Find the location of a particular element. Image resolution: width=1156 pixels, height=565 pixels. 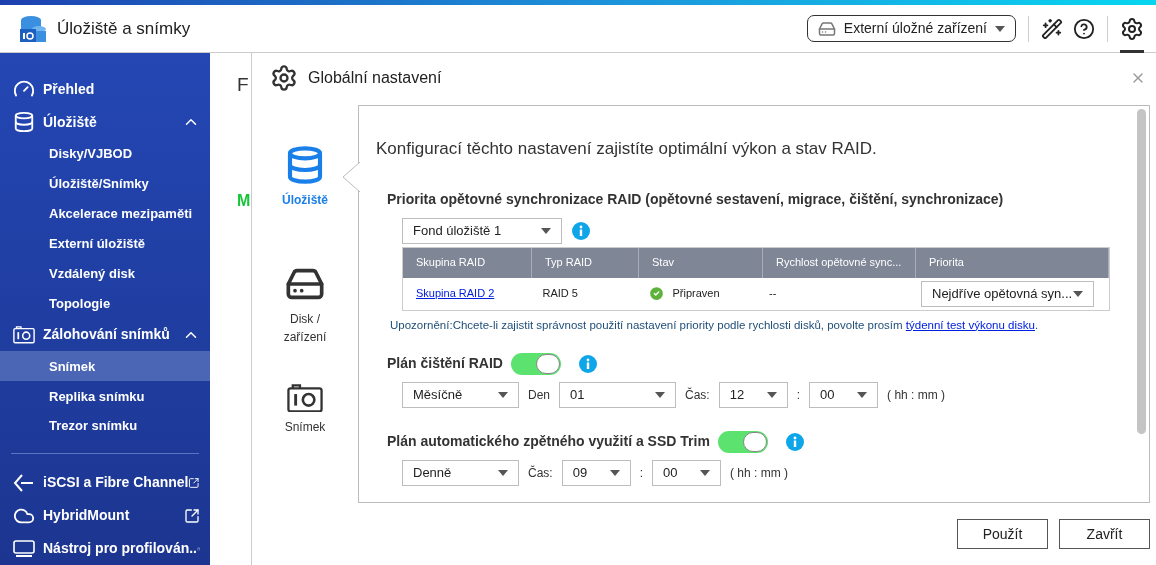

external-link-icon is located at coordinates (192, 515).